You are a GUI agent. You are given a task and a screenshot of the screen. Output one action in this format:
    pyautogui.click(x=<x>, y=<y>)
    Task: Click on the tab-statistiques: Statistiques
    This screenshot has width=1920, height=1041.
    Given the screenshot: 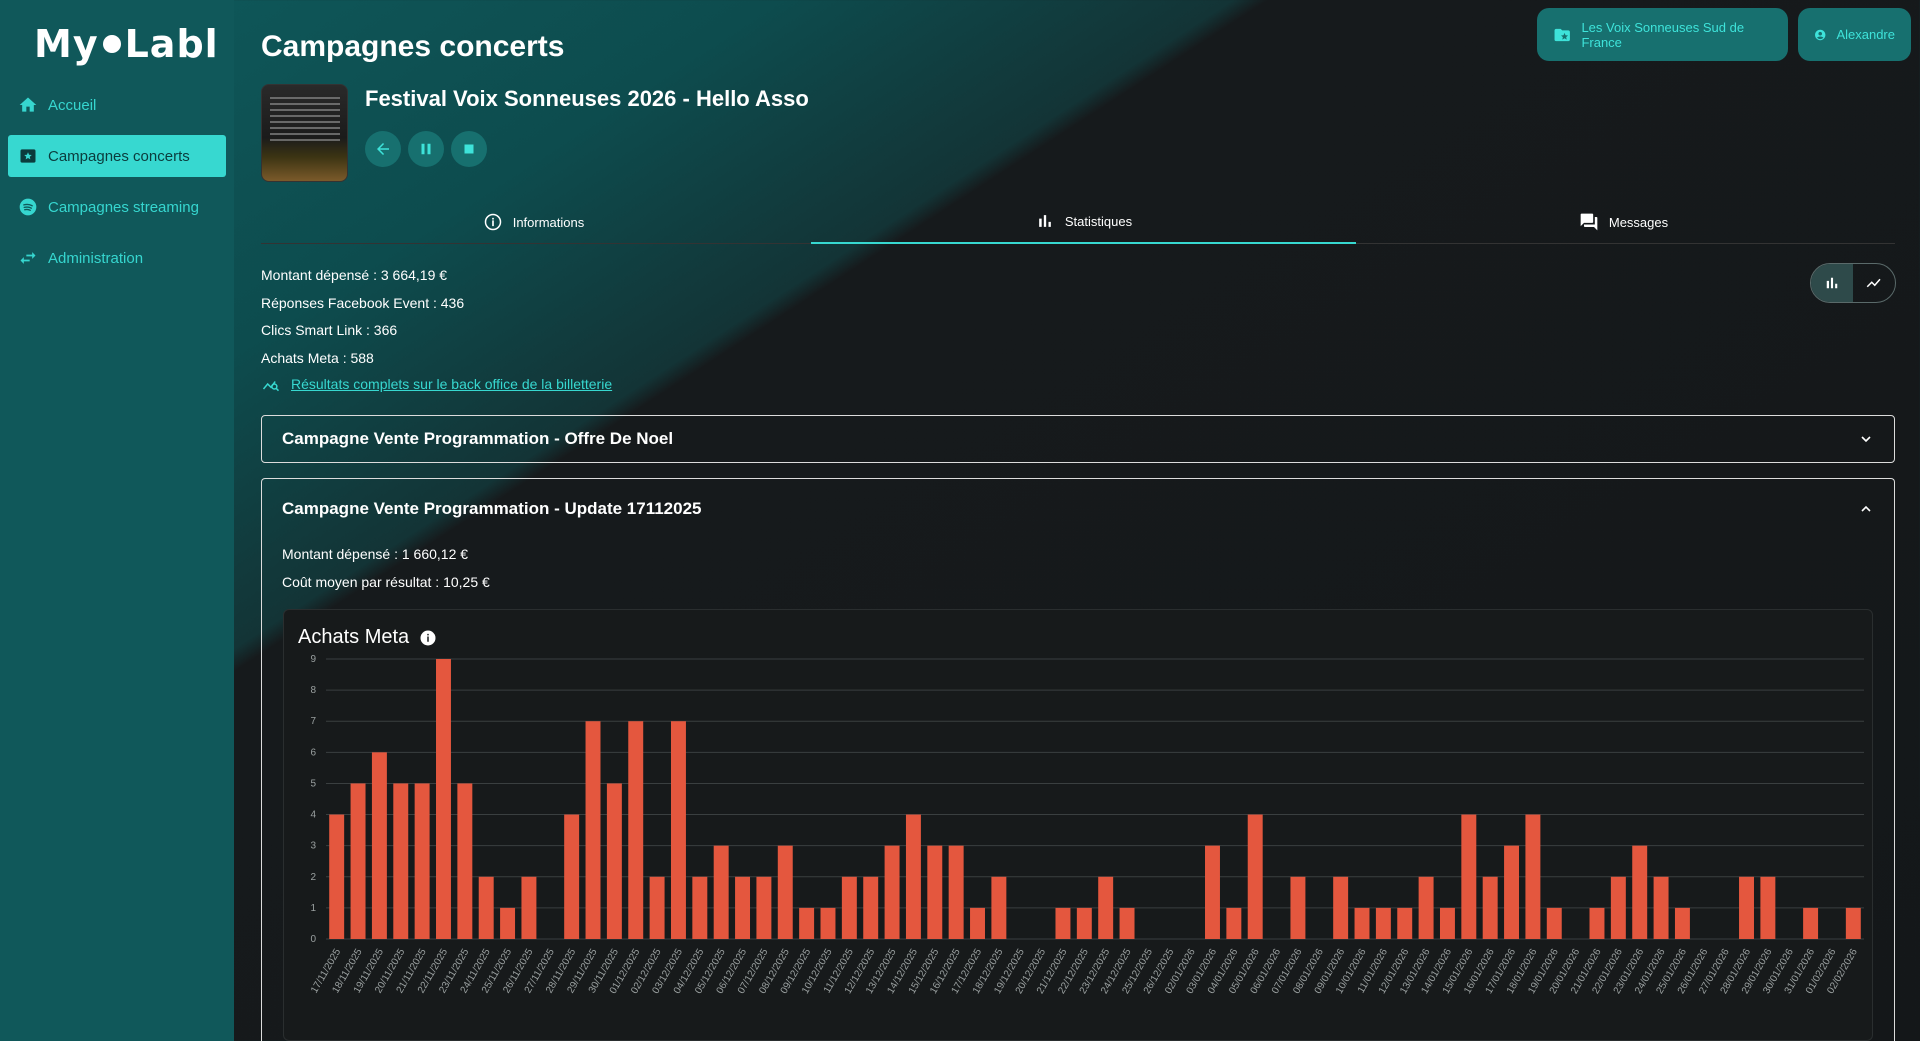 What is the action you would take?
    pyautogui.click(x=1083, y=222)
    